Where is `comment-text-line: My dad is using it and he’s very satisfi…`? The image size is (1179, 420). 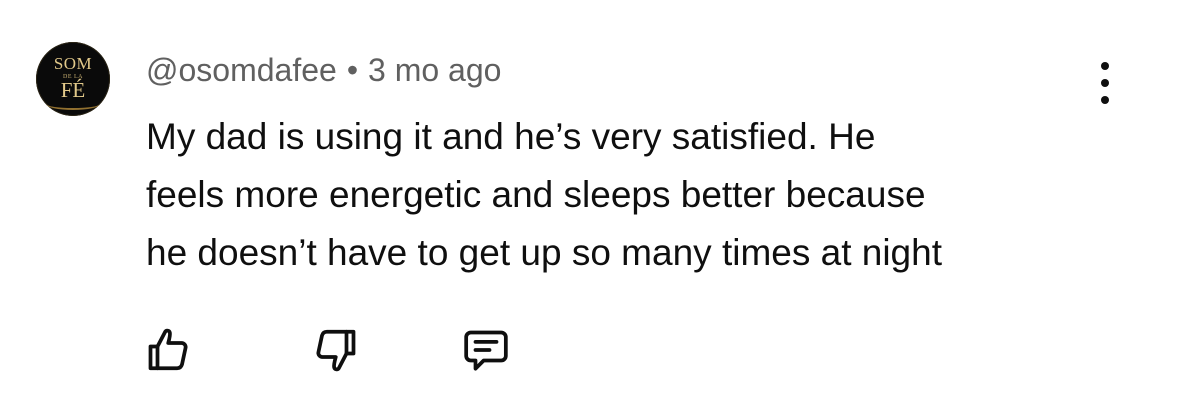
comment-text-line: My dad is using it and he’s very satisfi… is located at coordinates (511, 136).